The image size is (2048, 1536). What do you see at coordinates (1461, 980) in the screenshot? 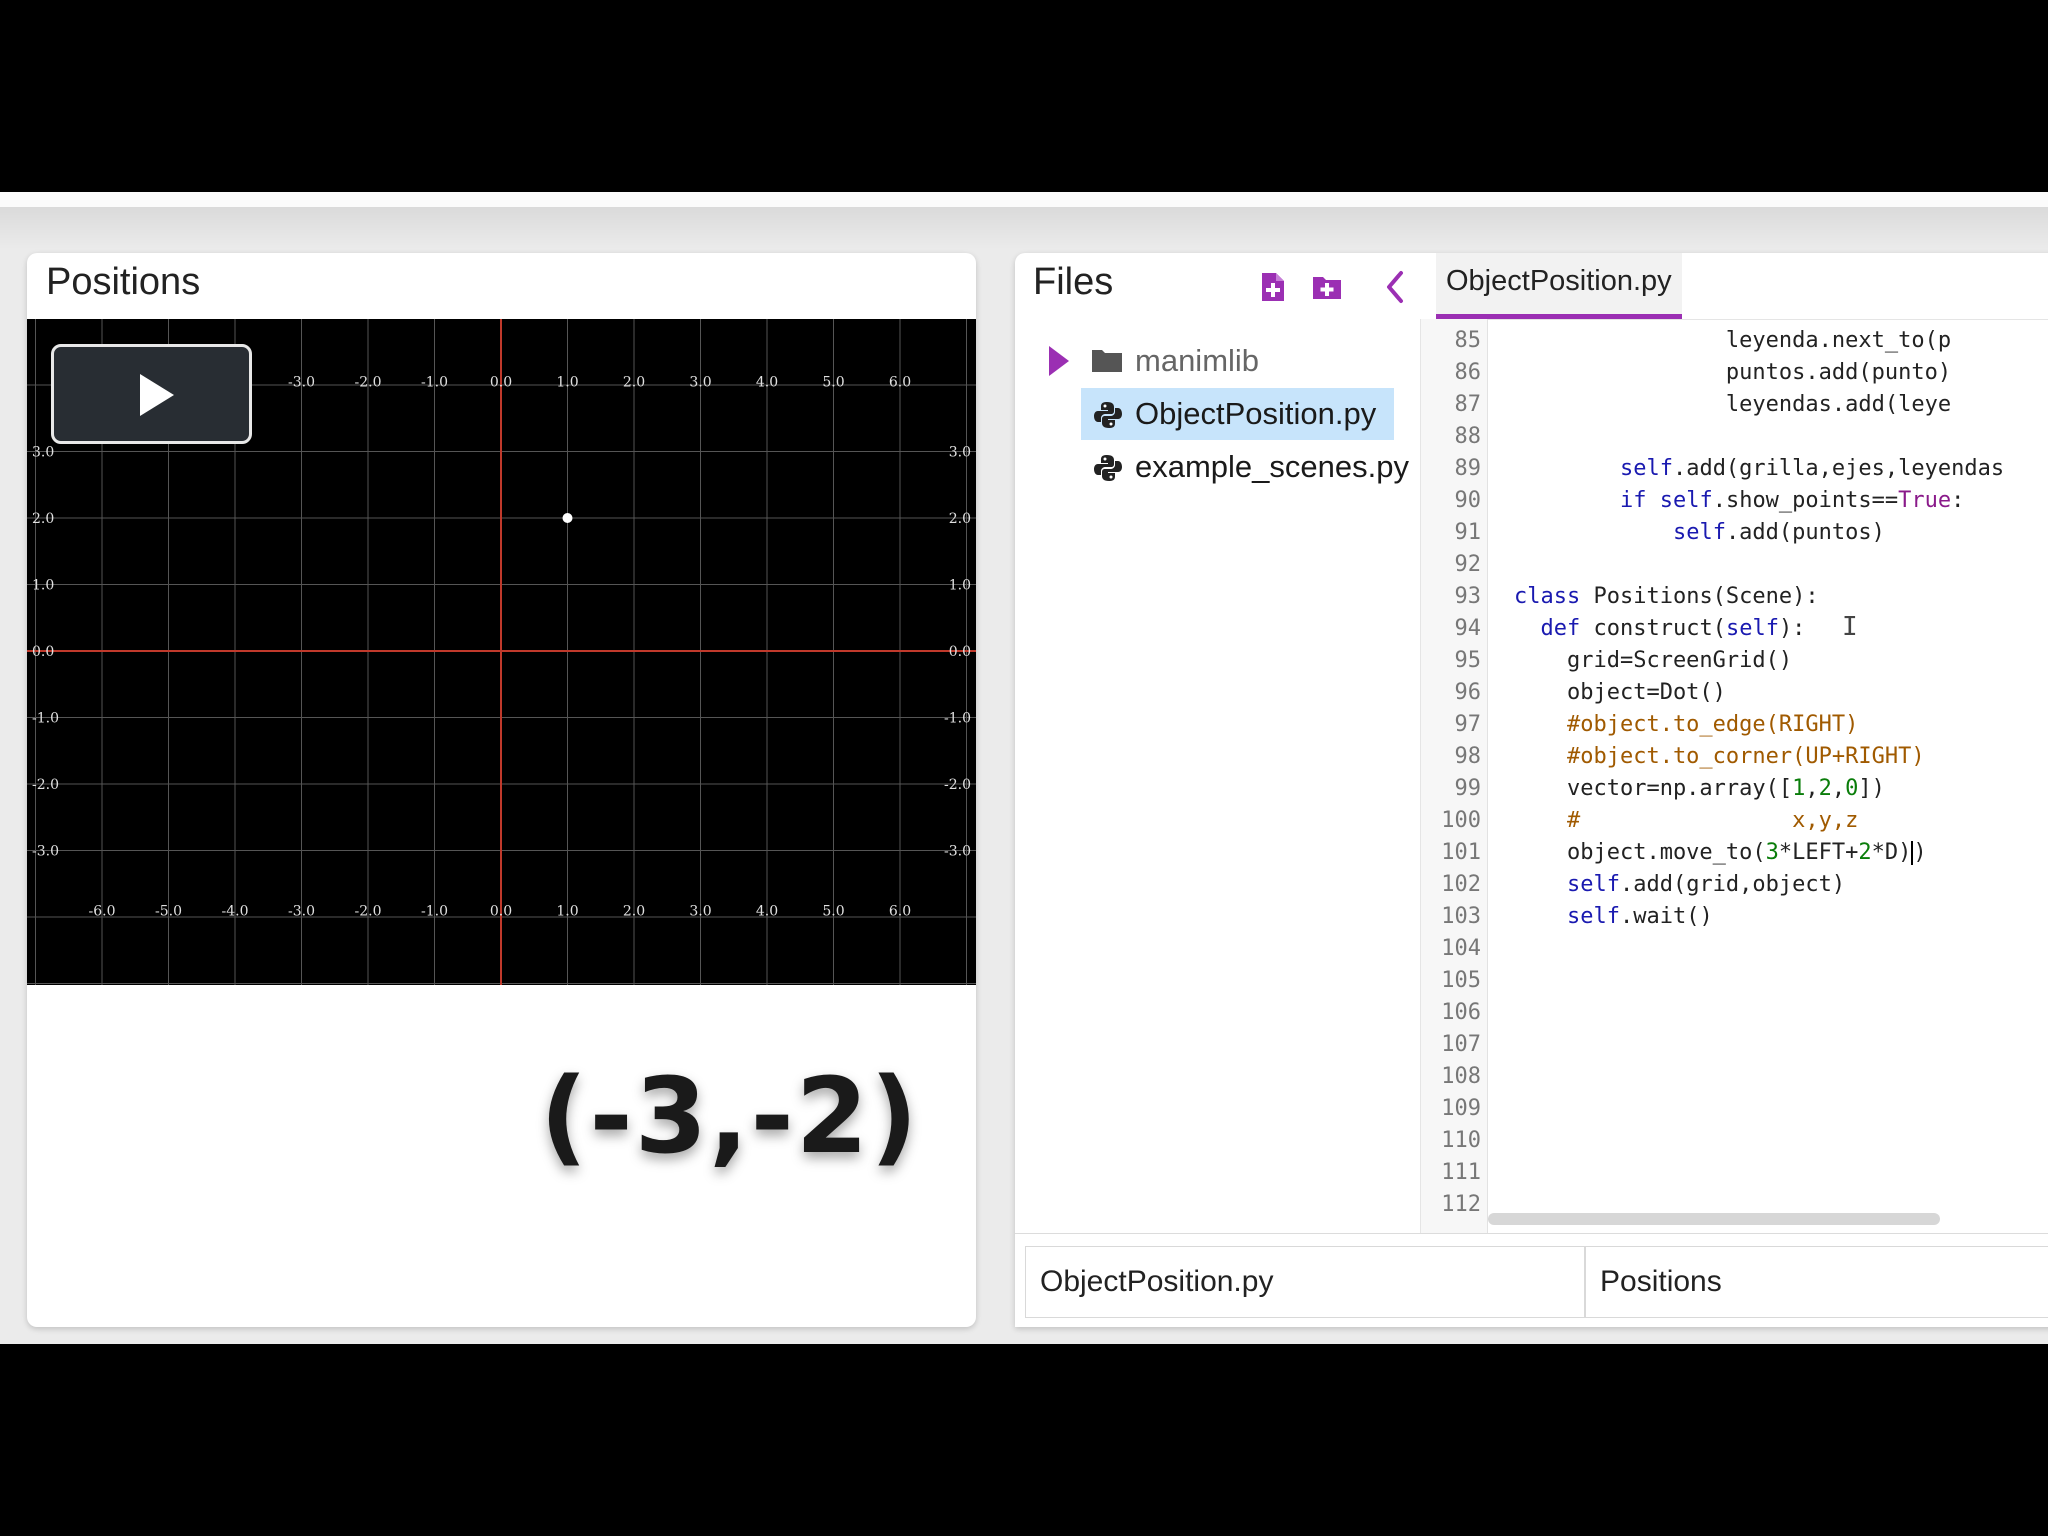
I see `line-number: 105` at bounding box center [1461, 980].